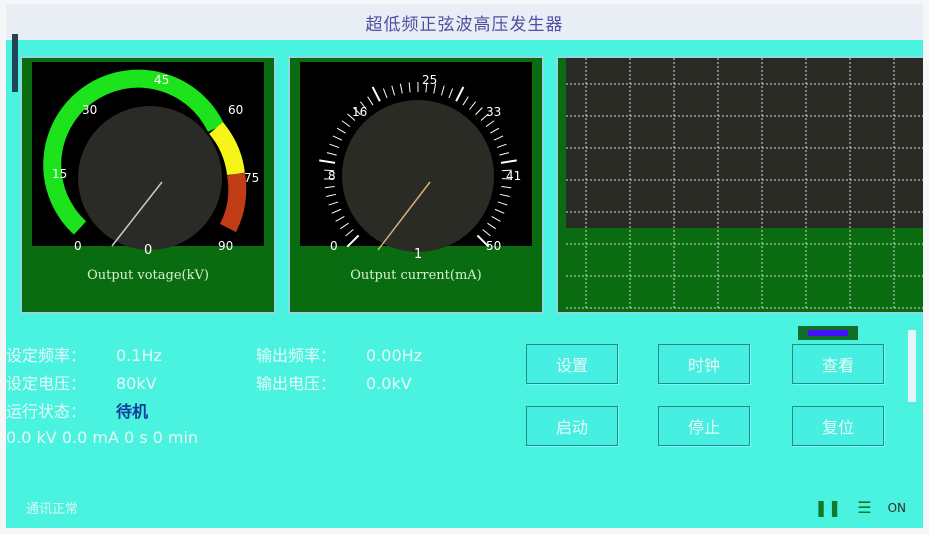  I want to click on start-button: 启动, so click(572, 426).